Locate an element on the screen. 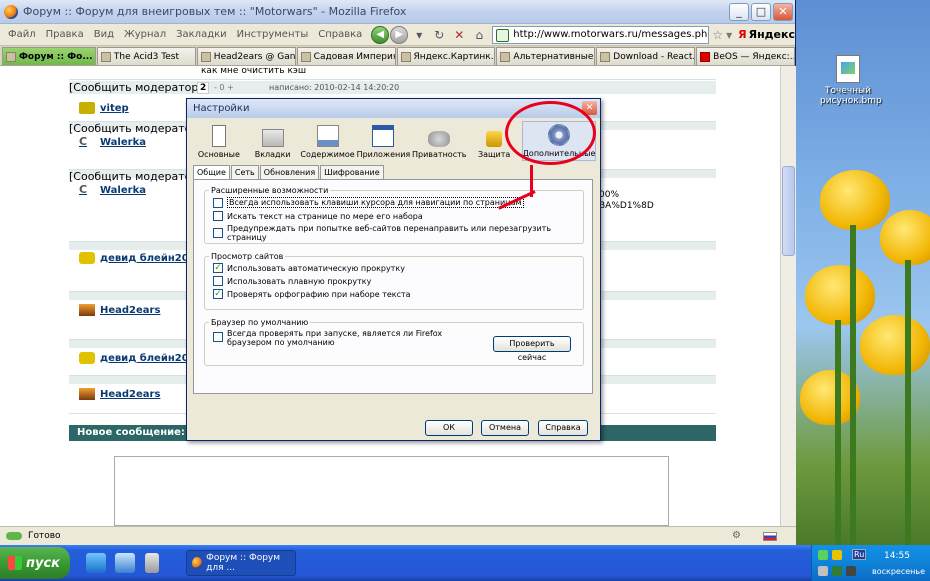 This screenshot has width=930, height=581. group-legend: Браузер по умолчанию is located at coordinates (260, 322).